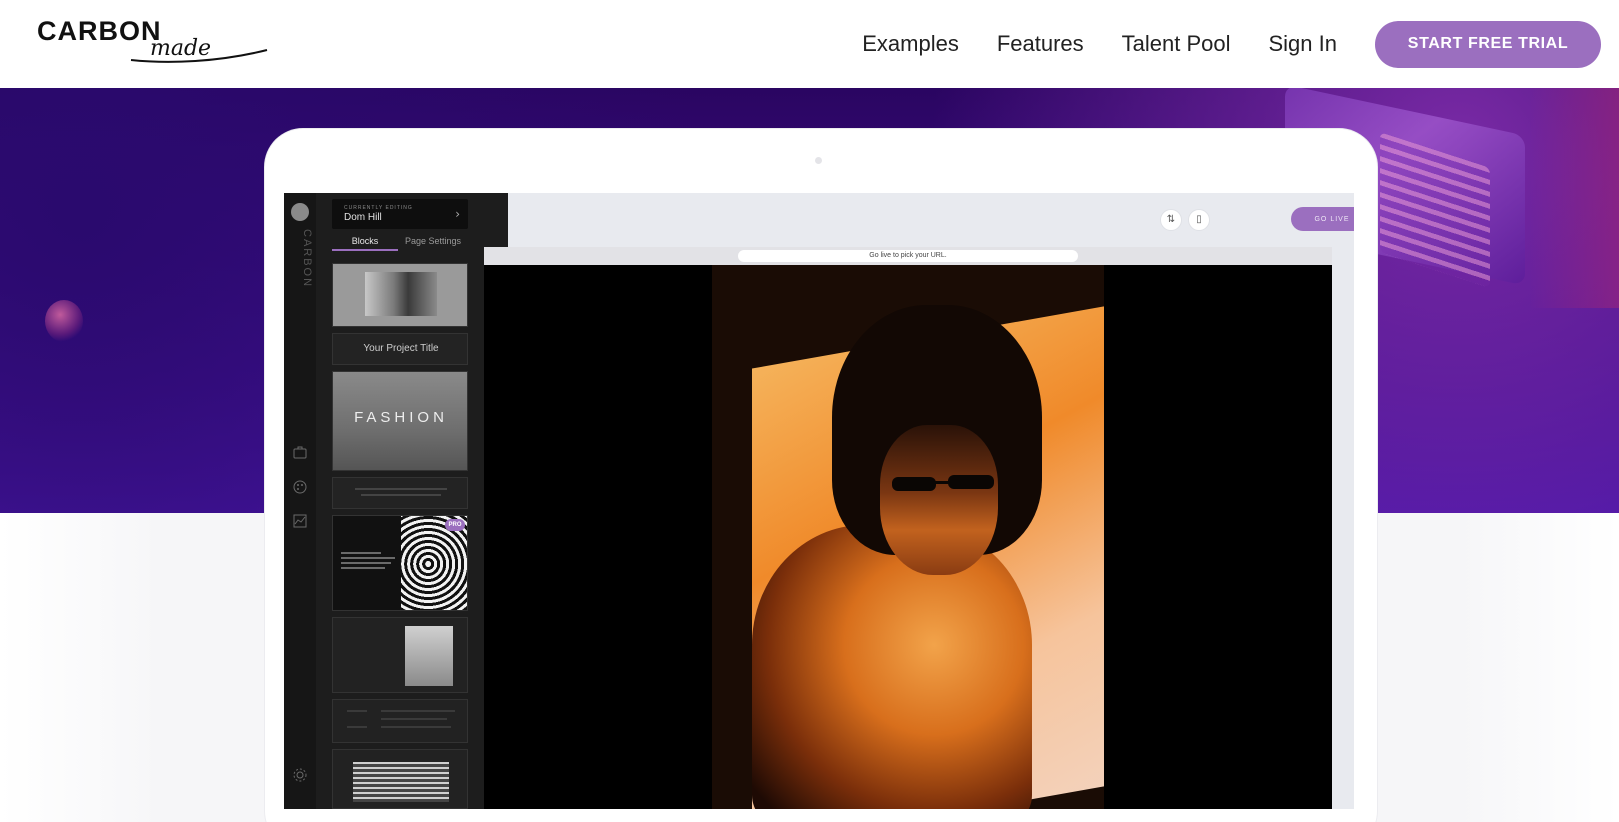 The width and height of the screenshot is (1619, 822). Describe the element at coordinates (892, 667) in the screenshot. I see `photo-body` at that location.